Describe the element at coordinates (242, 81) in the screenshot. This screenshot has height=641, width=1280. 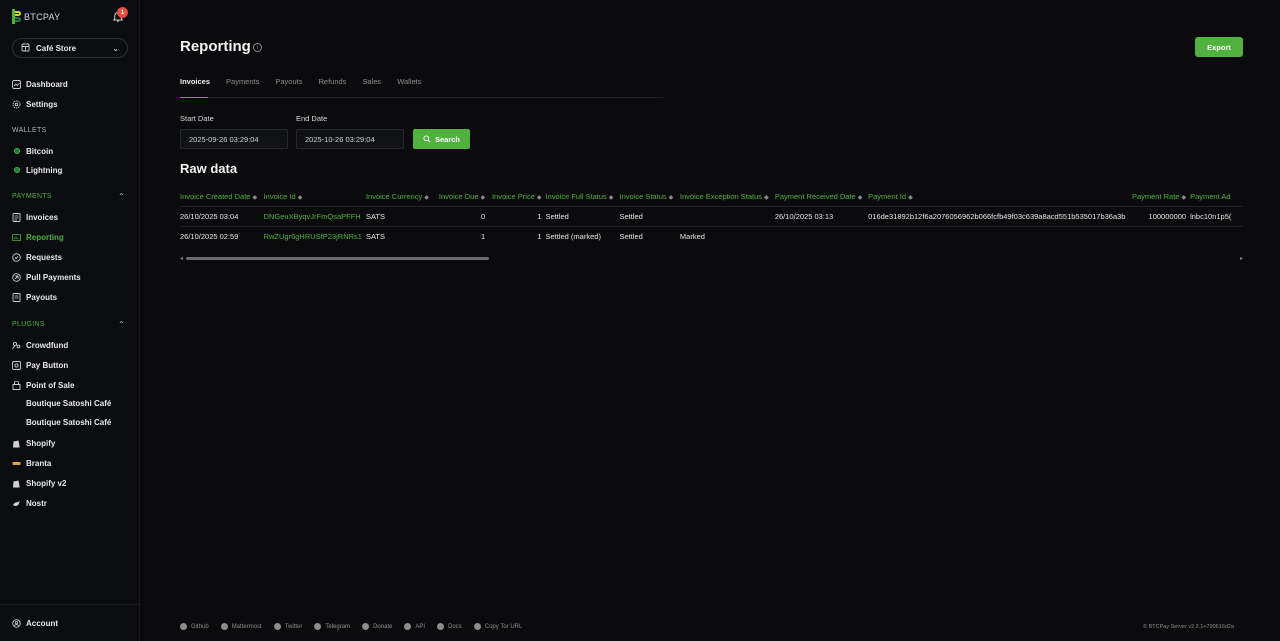
I see `tab-payments: Payments` at that location.